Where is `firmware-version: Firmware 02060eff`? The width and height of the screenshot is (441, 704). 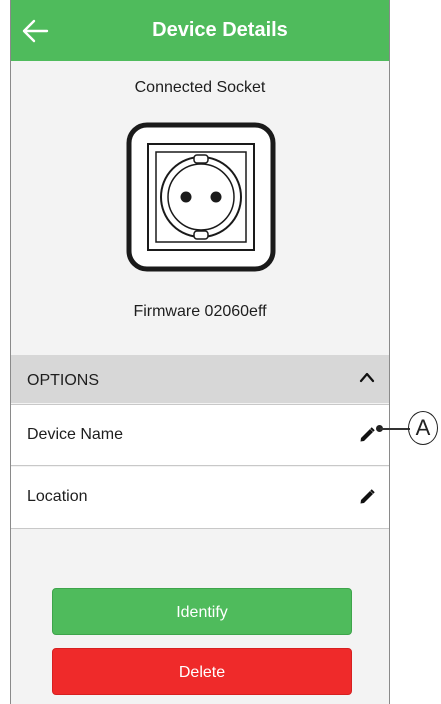
firmware-version: Firmware 02060eff is located at coordinates (200, 311).